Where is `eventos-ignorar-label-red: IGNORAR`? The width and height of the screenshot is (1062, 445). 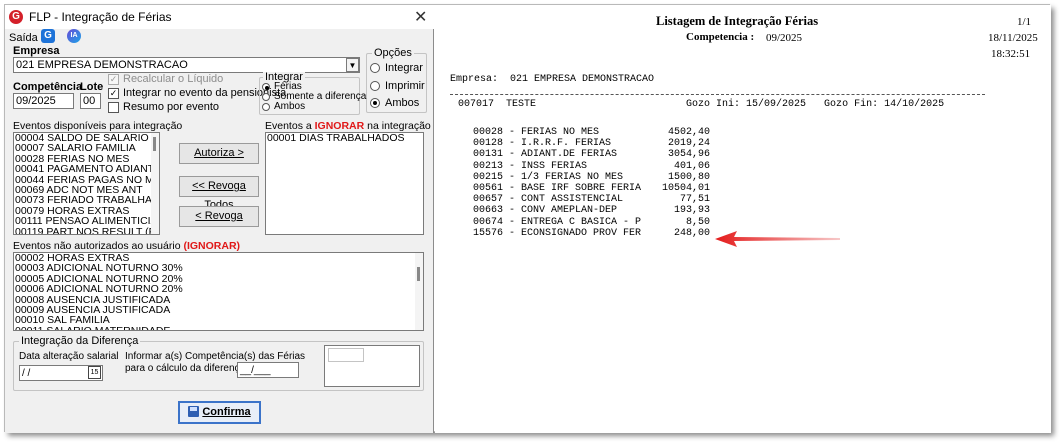 eventos-ignorar-label-red: IGNORAR is located at coordinates (339, 126).